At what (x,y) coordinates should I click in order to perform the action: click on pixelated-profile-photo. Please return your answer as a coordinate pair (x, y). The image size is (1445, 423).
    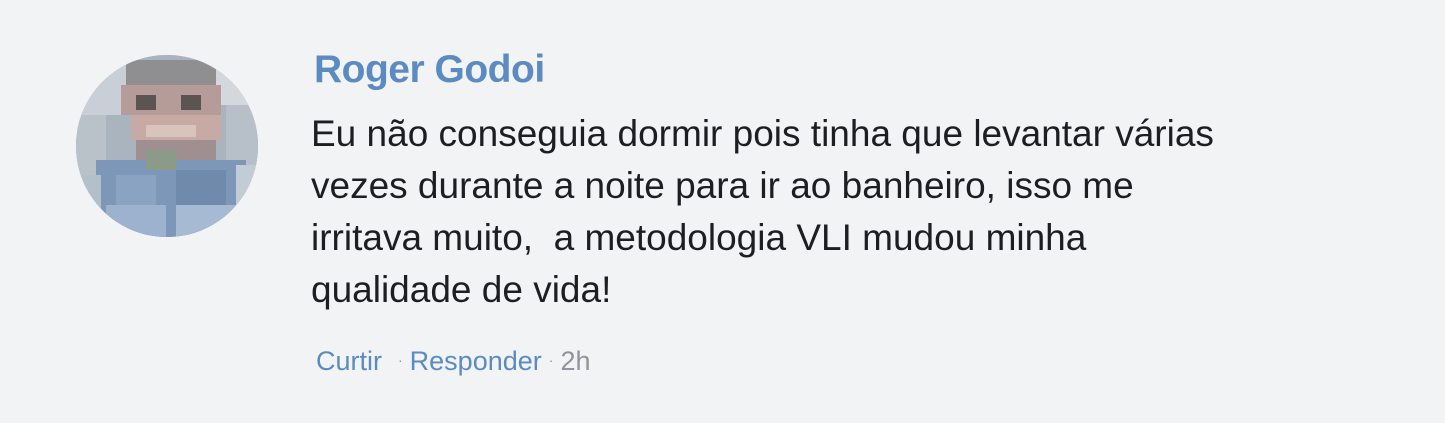
    Looking at the image, I should click on (167, 146).